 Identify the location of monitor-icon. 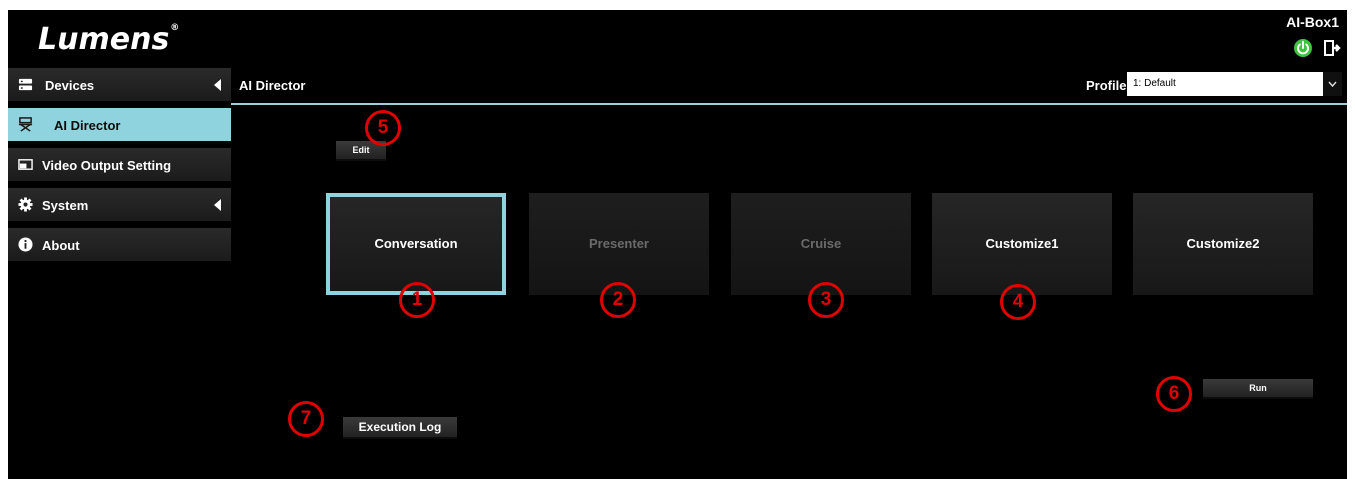
(25, 164).